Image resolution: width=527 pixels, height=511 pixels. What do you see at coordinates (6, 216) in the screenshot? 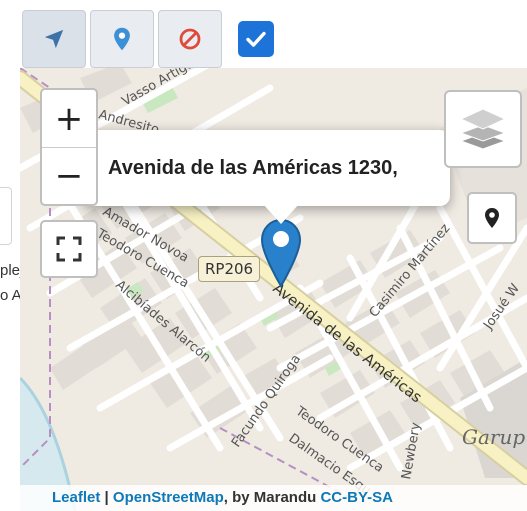
I see `edge-panel` at bounding box center [6, 216].